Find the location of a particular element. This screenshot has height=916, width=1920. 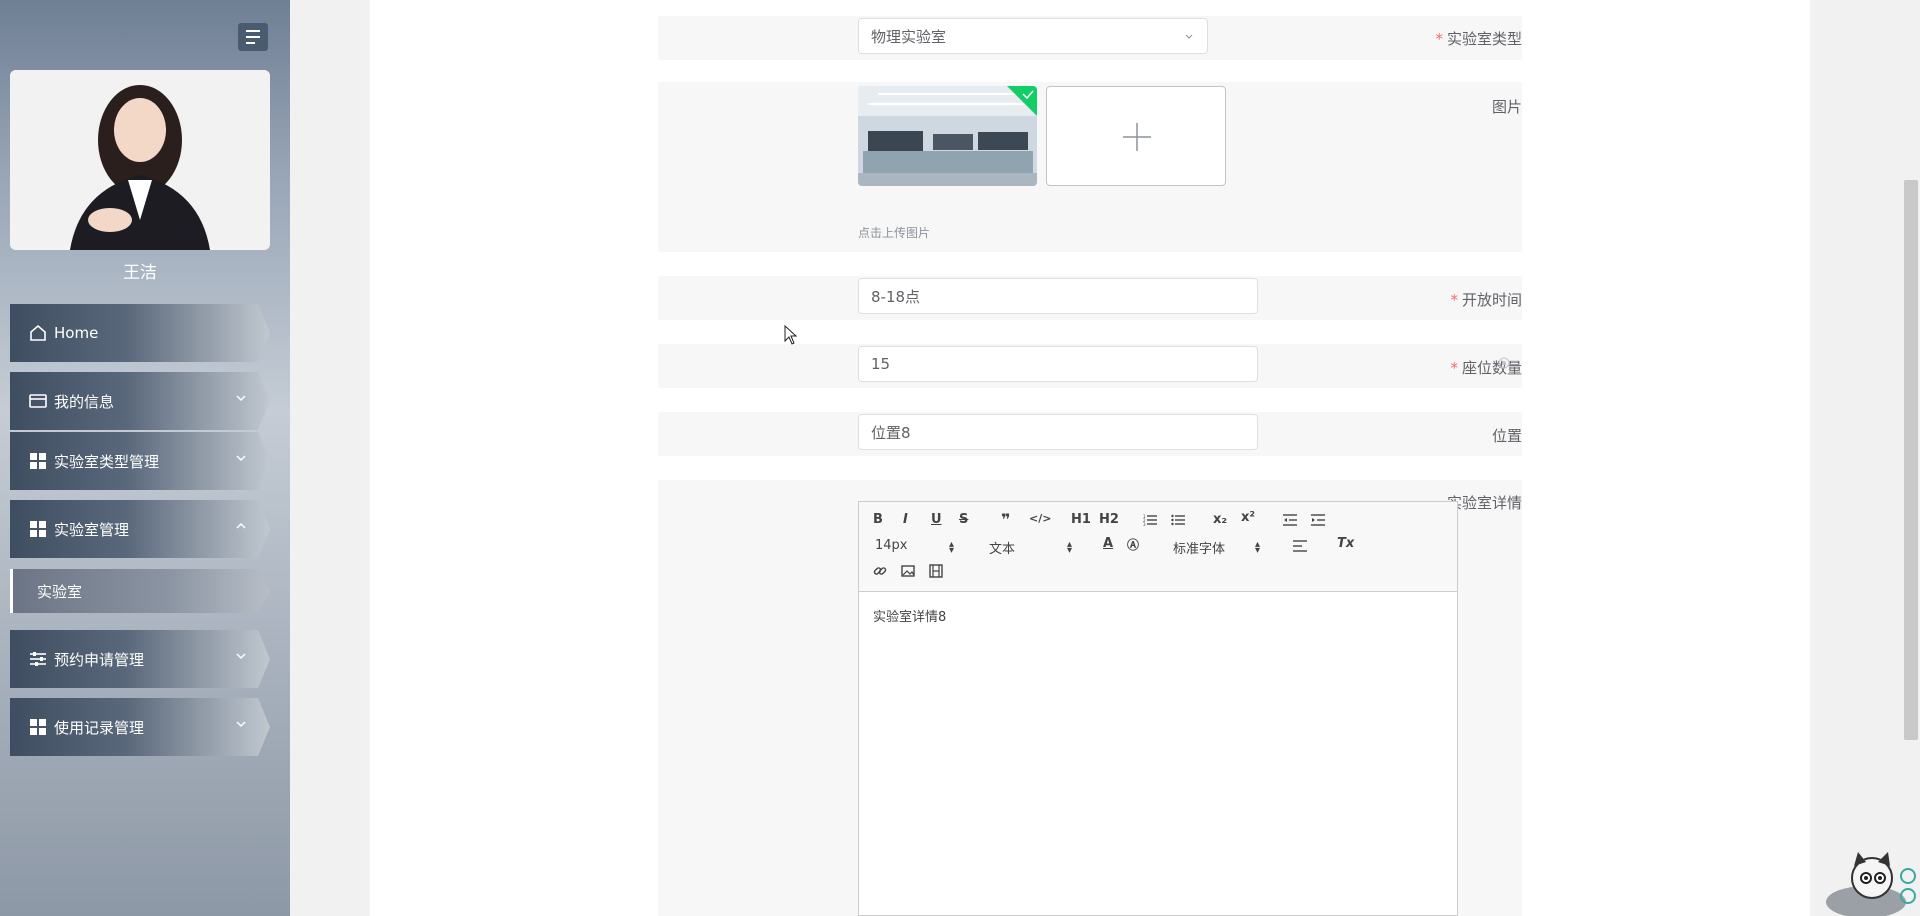

svg-text: 3 is located at coordinates (1144, 524).